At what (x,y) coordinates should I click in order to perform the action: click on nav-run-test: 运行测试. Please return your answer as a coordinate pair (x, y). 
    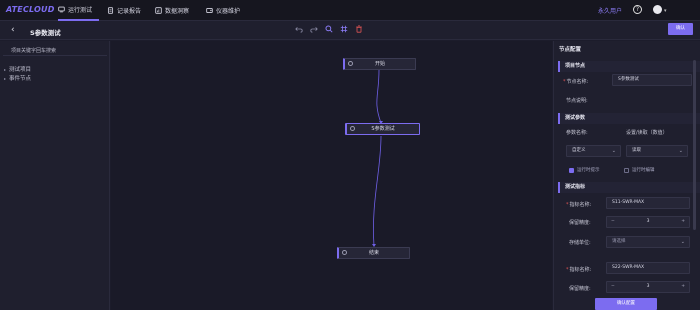
    Looking at the image, I should click on (78, 10).